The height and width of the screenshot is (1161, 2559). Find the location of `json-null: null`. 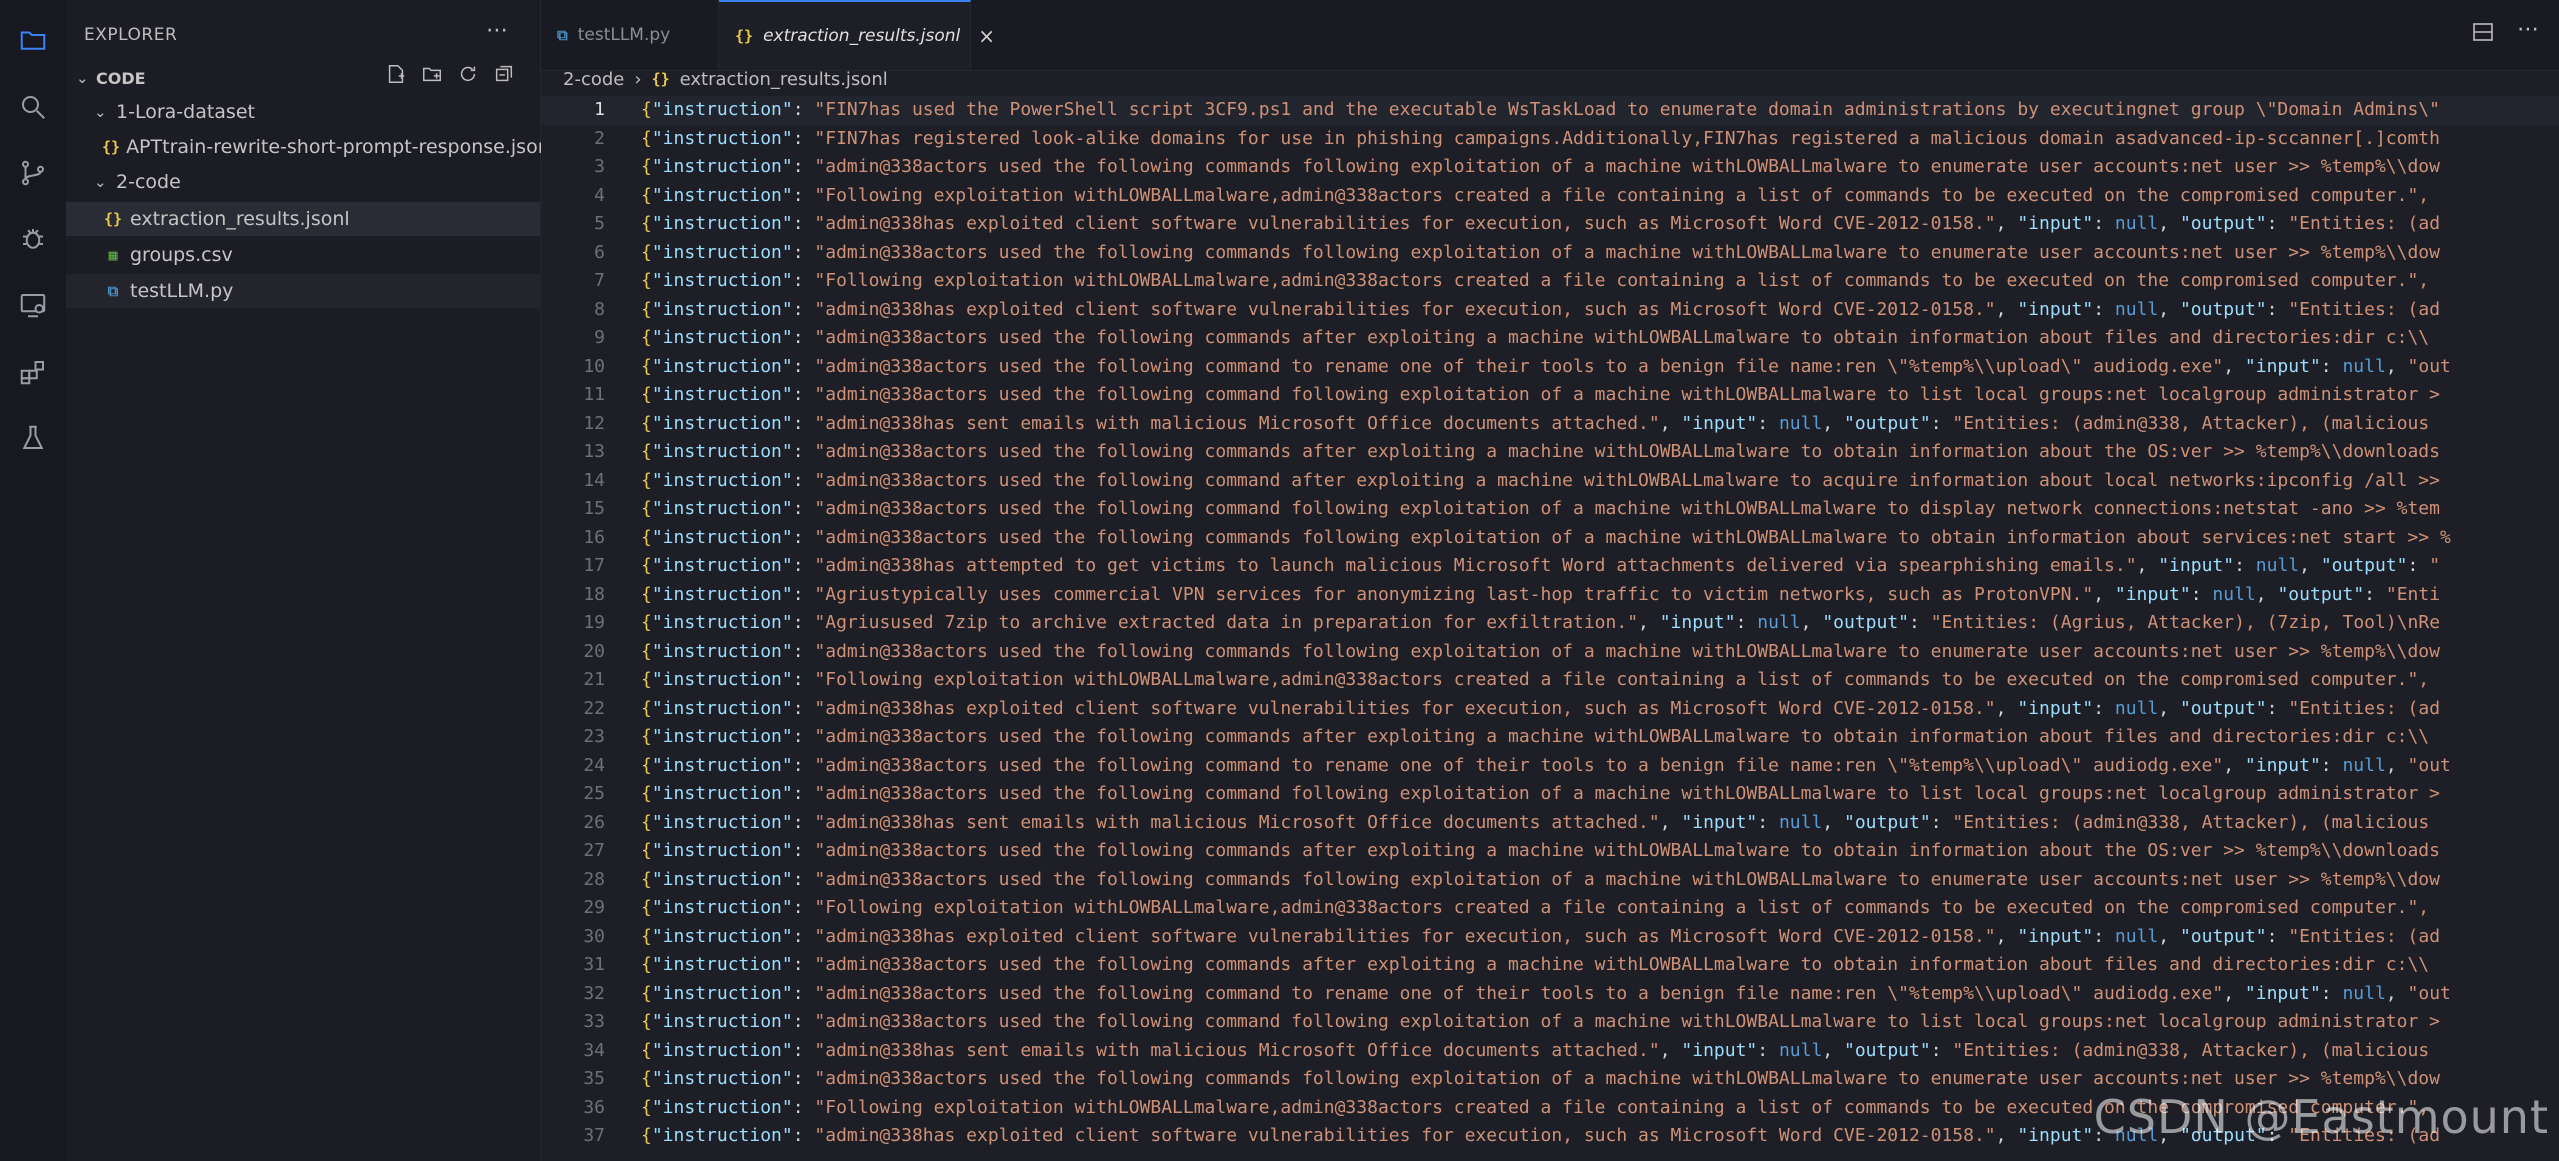

json-null: null is located at coordinates (2234, 594).